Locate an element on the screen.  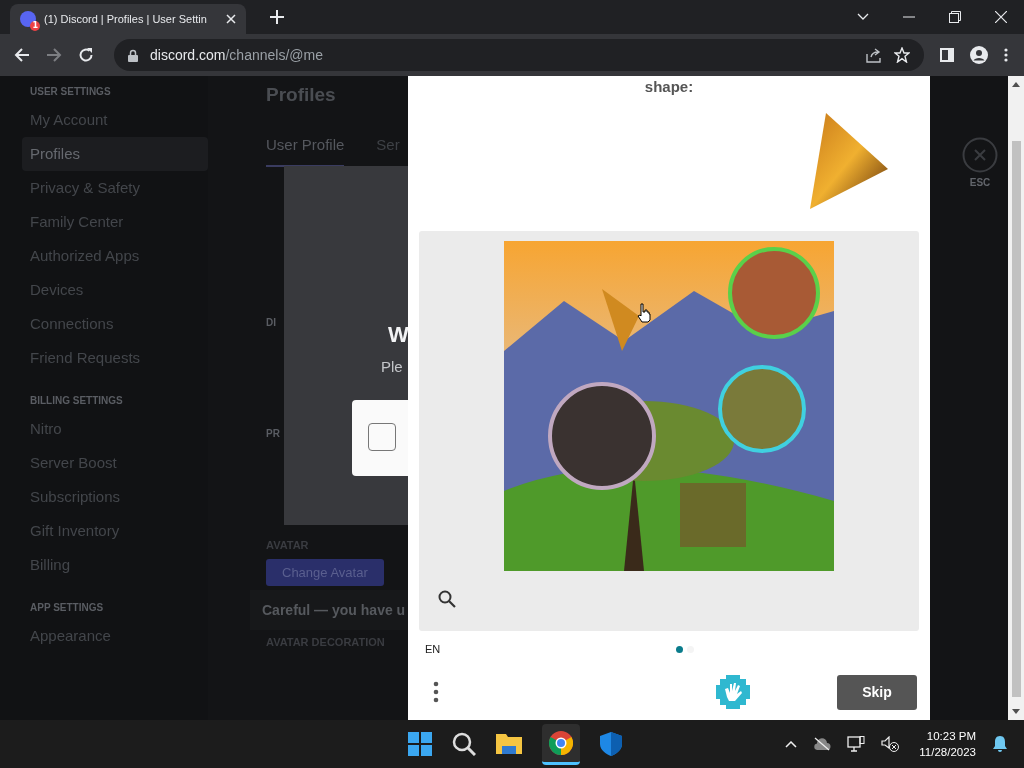
landscape-puzzle-image is located at coordinates (669, 406).